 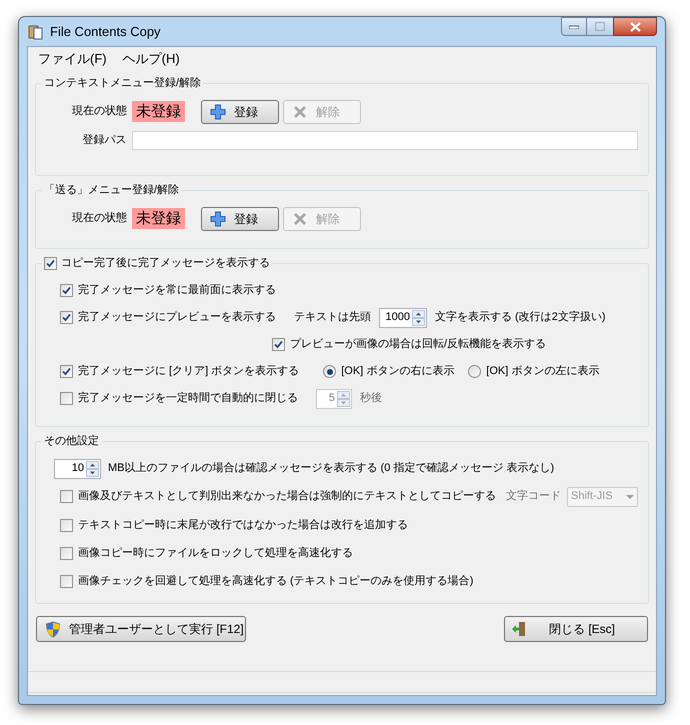 I want to click on group-title: コンテキストメニュー登録/解除, so click(x=123, y=83).